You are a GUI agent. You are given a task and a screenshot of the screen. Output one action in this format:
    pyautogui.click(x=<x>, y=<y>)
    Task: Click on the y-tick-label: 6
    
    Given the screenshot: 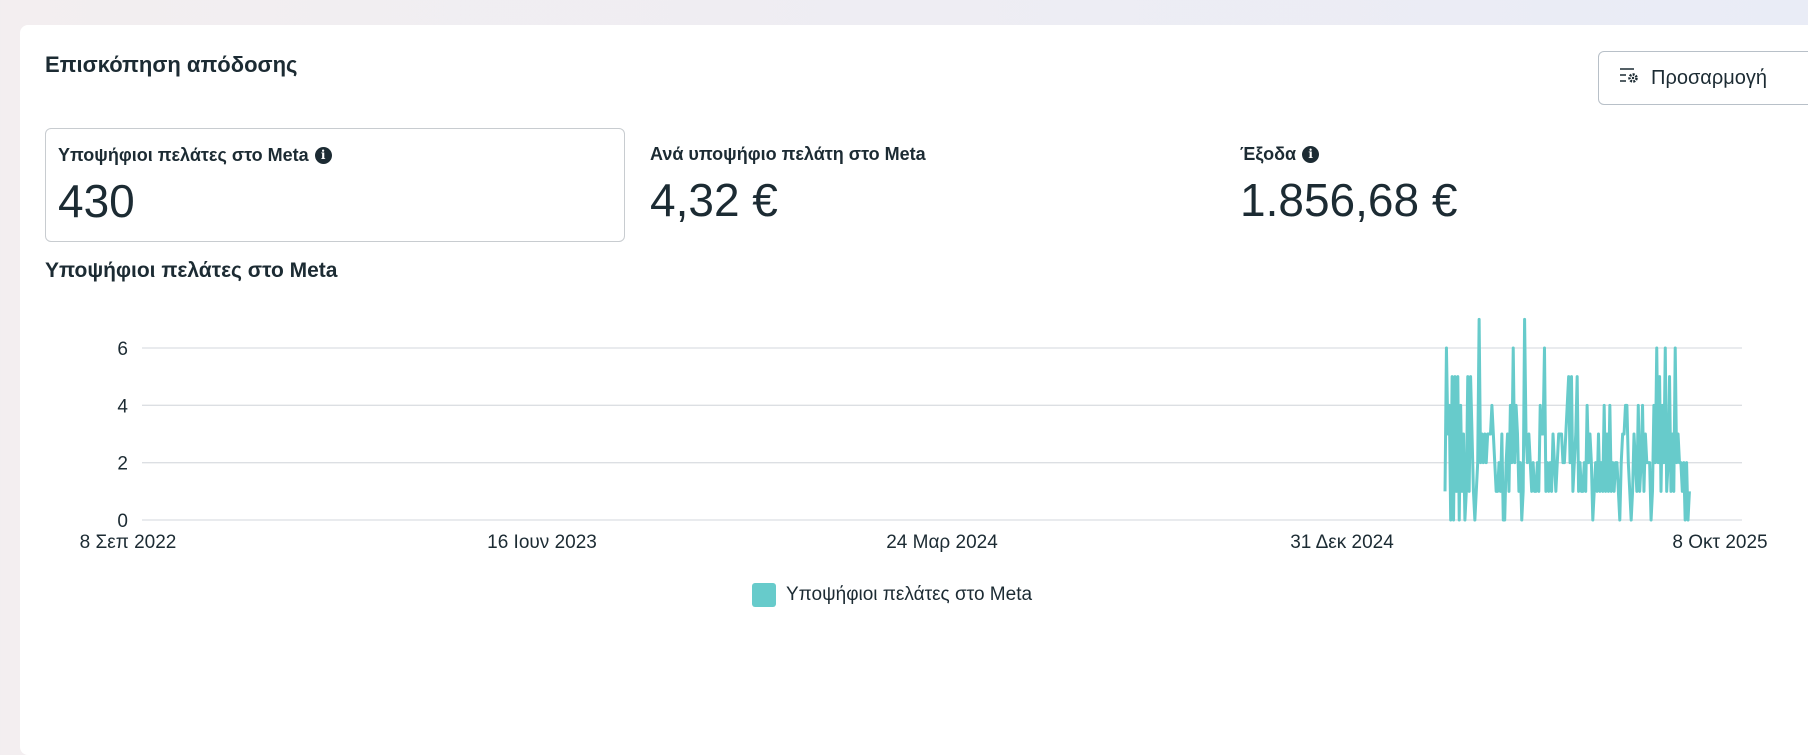 What is the action you would take?
    pyautogui.click(x=122, y=349)
    